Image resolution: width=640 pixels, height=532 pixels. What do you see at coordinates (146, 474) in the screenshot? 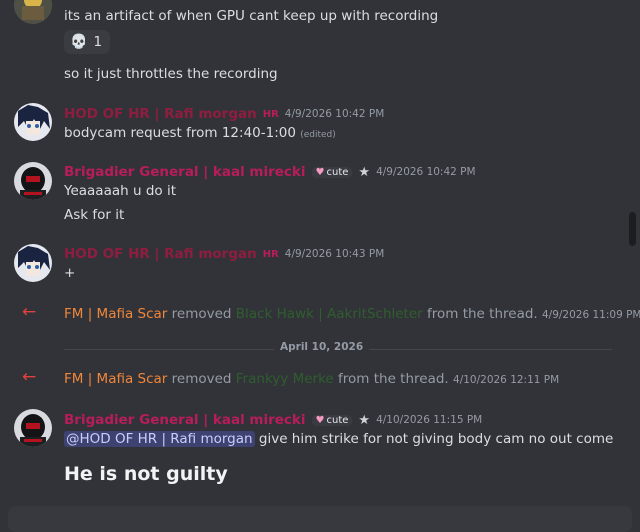
I see `message-heading: He is not guilty` at bounding box center [146, 474].